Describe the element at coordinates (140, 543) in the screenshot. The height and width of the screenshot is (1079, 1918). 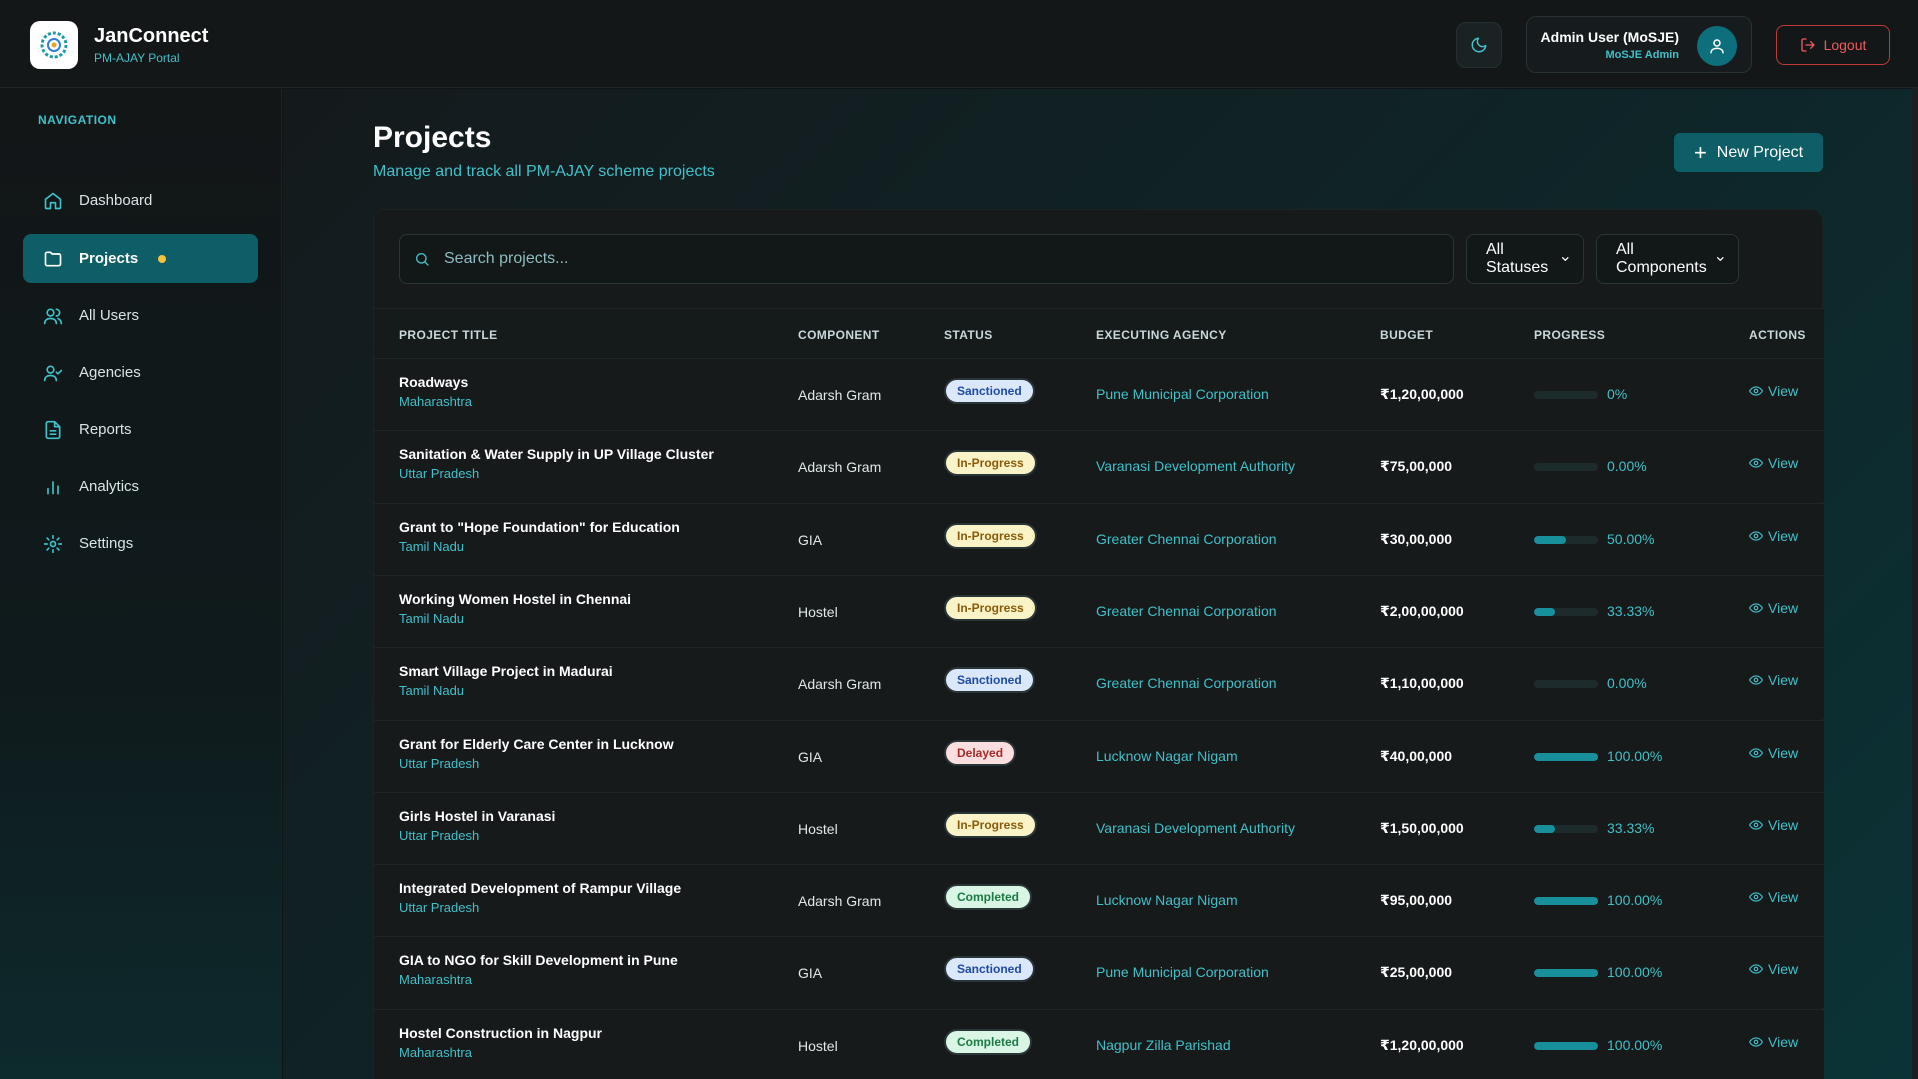
I see `sidebar-item-settings: Settings` at that location.